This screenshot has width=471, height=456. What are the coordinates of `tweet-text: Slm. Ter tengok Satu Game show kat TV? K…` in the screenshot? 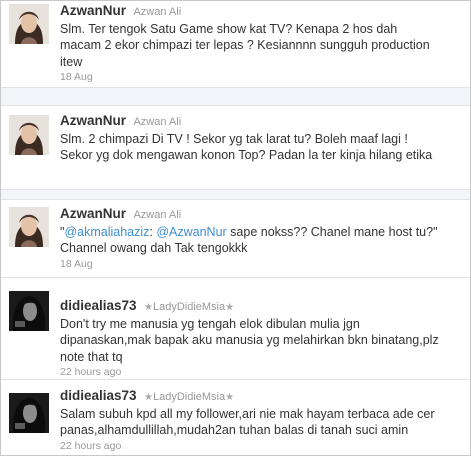 It's located at (262, 45).